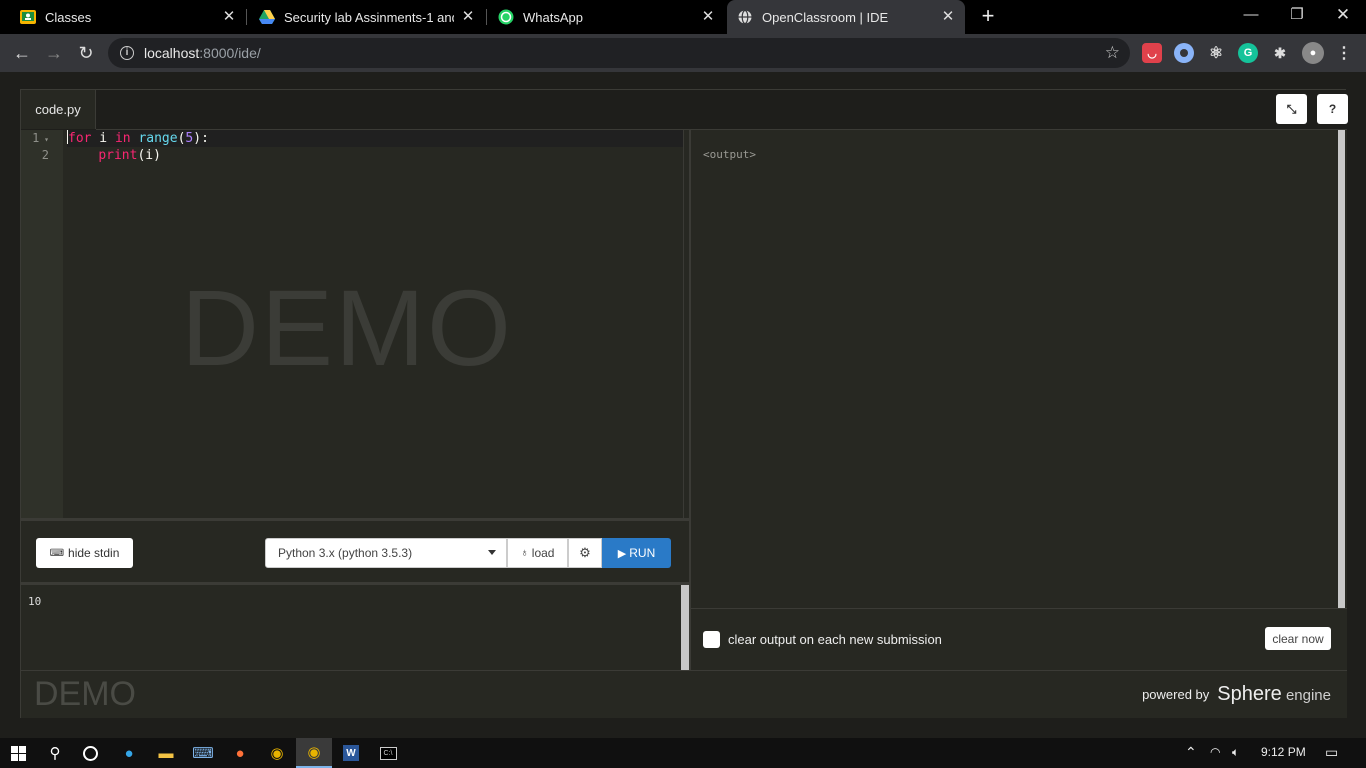 The image size is (1366, 768). I want to click on load-label: load, so click(543, 553).